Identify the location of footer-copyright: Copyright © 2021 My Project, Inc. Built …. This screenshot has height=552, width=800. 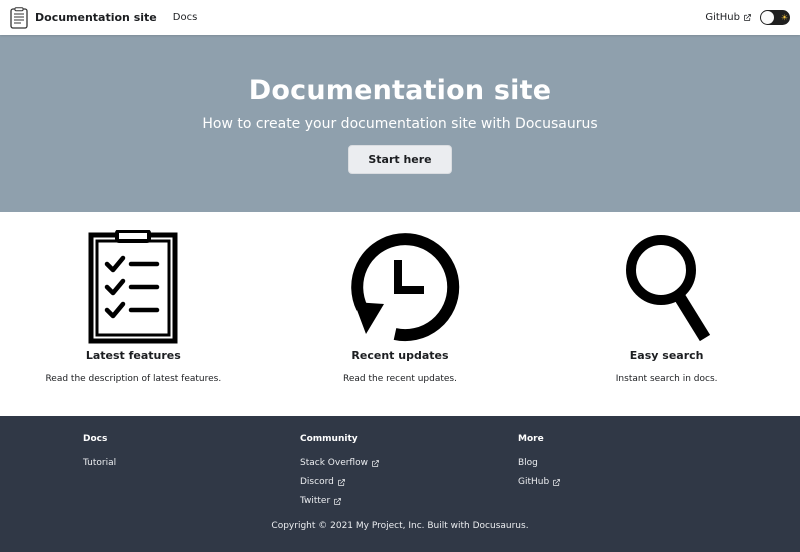
(400, 526).